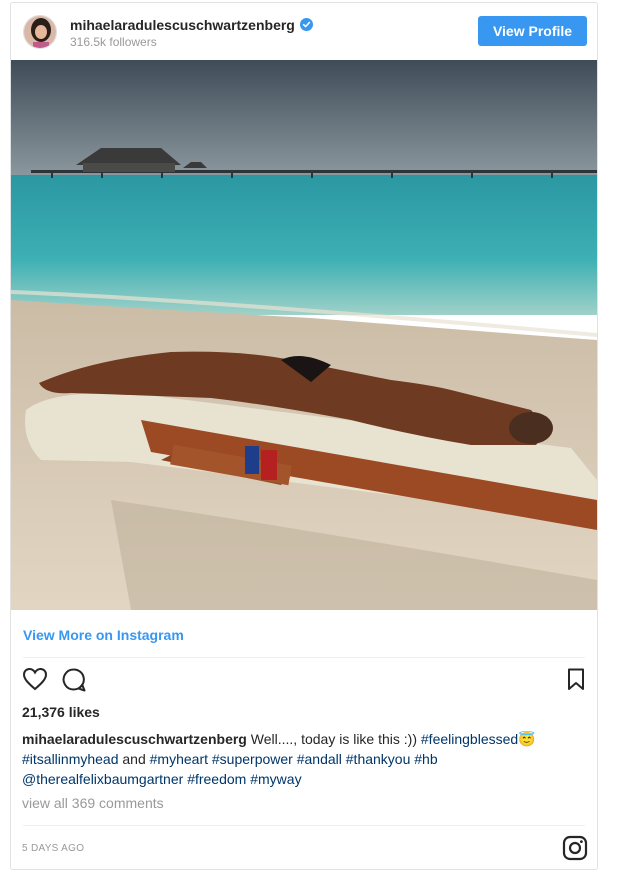 The height and width of the screenshot is (881, 631). What do you see at coordinates (93, 803) in the screenshot?
I see `view-comments-link: view all 369 comments` at bounding box center [93, 803].